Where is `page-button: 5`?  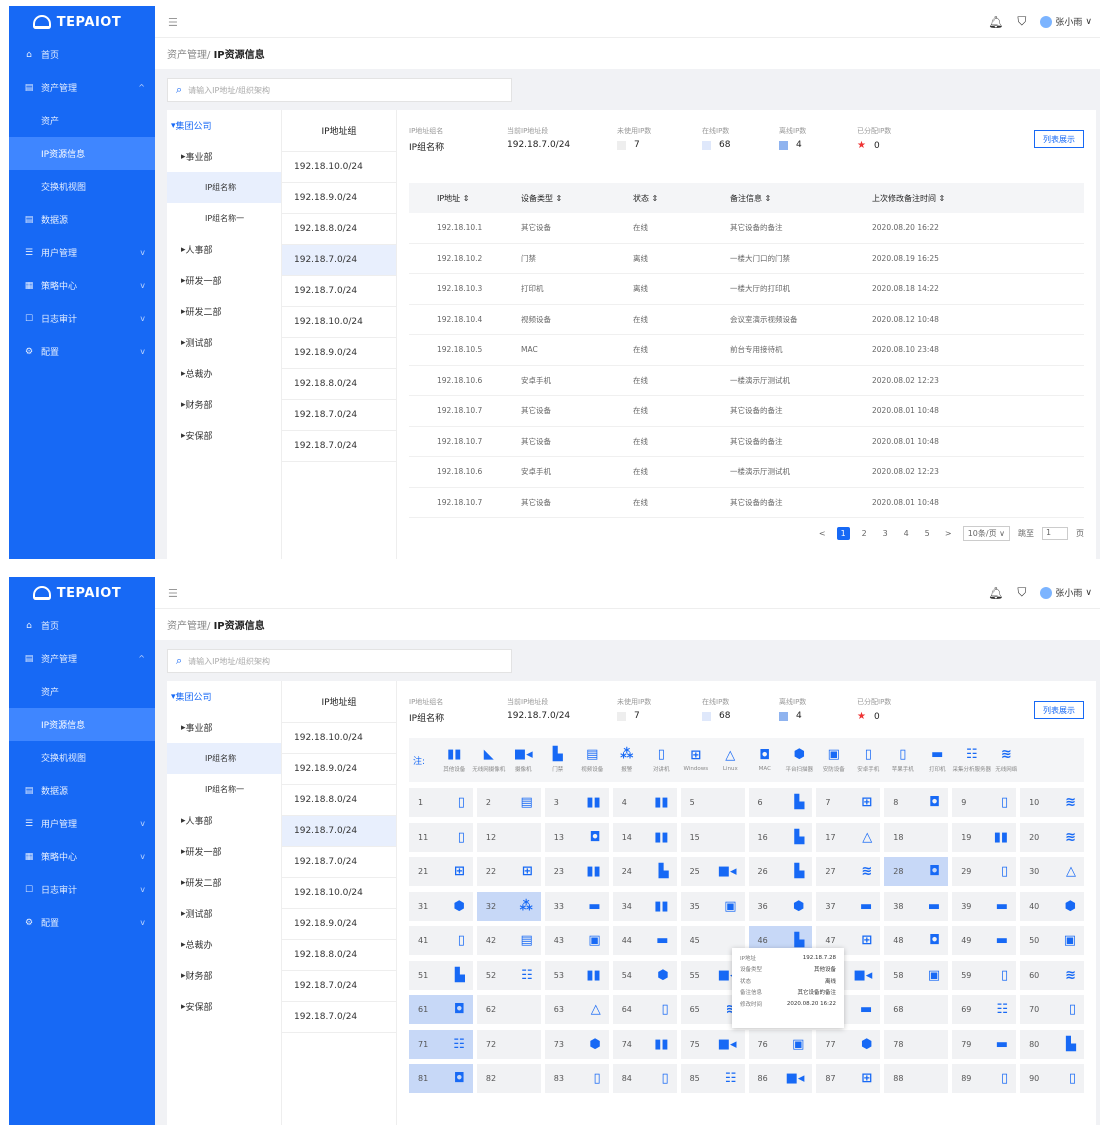 page-button: 5 is located at coordinates (927, 533).